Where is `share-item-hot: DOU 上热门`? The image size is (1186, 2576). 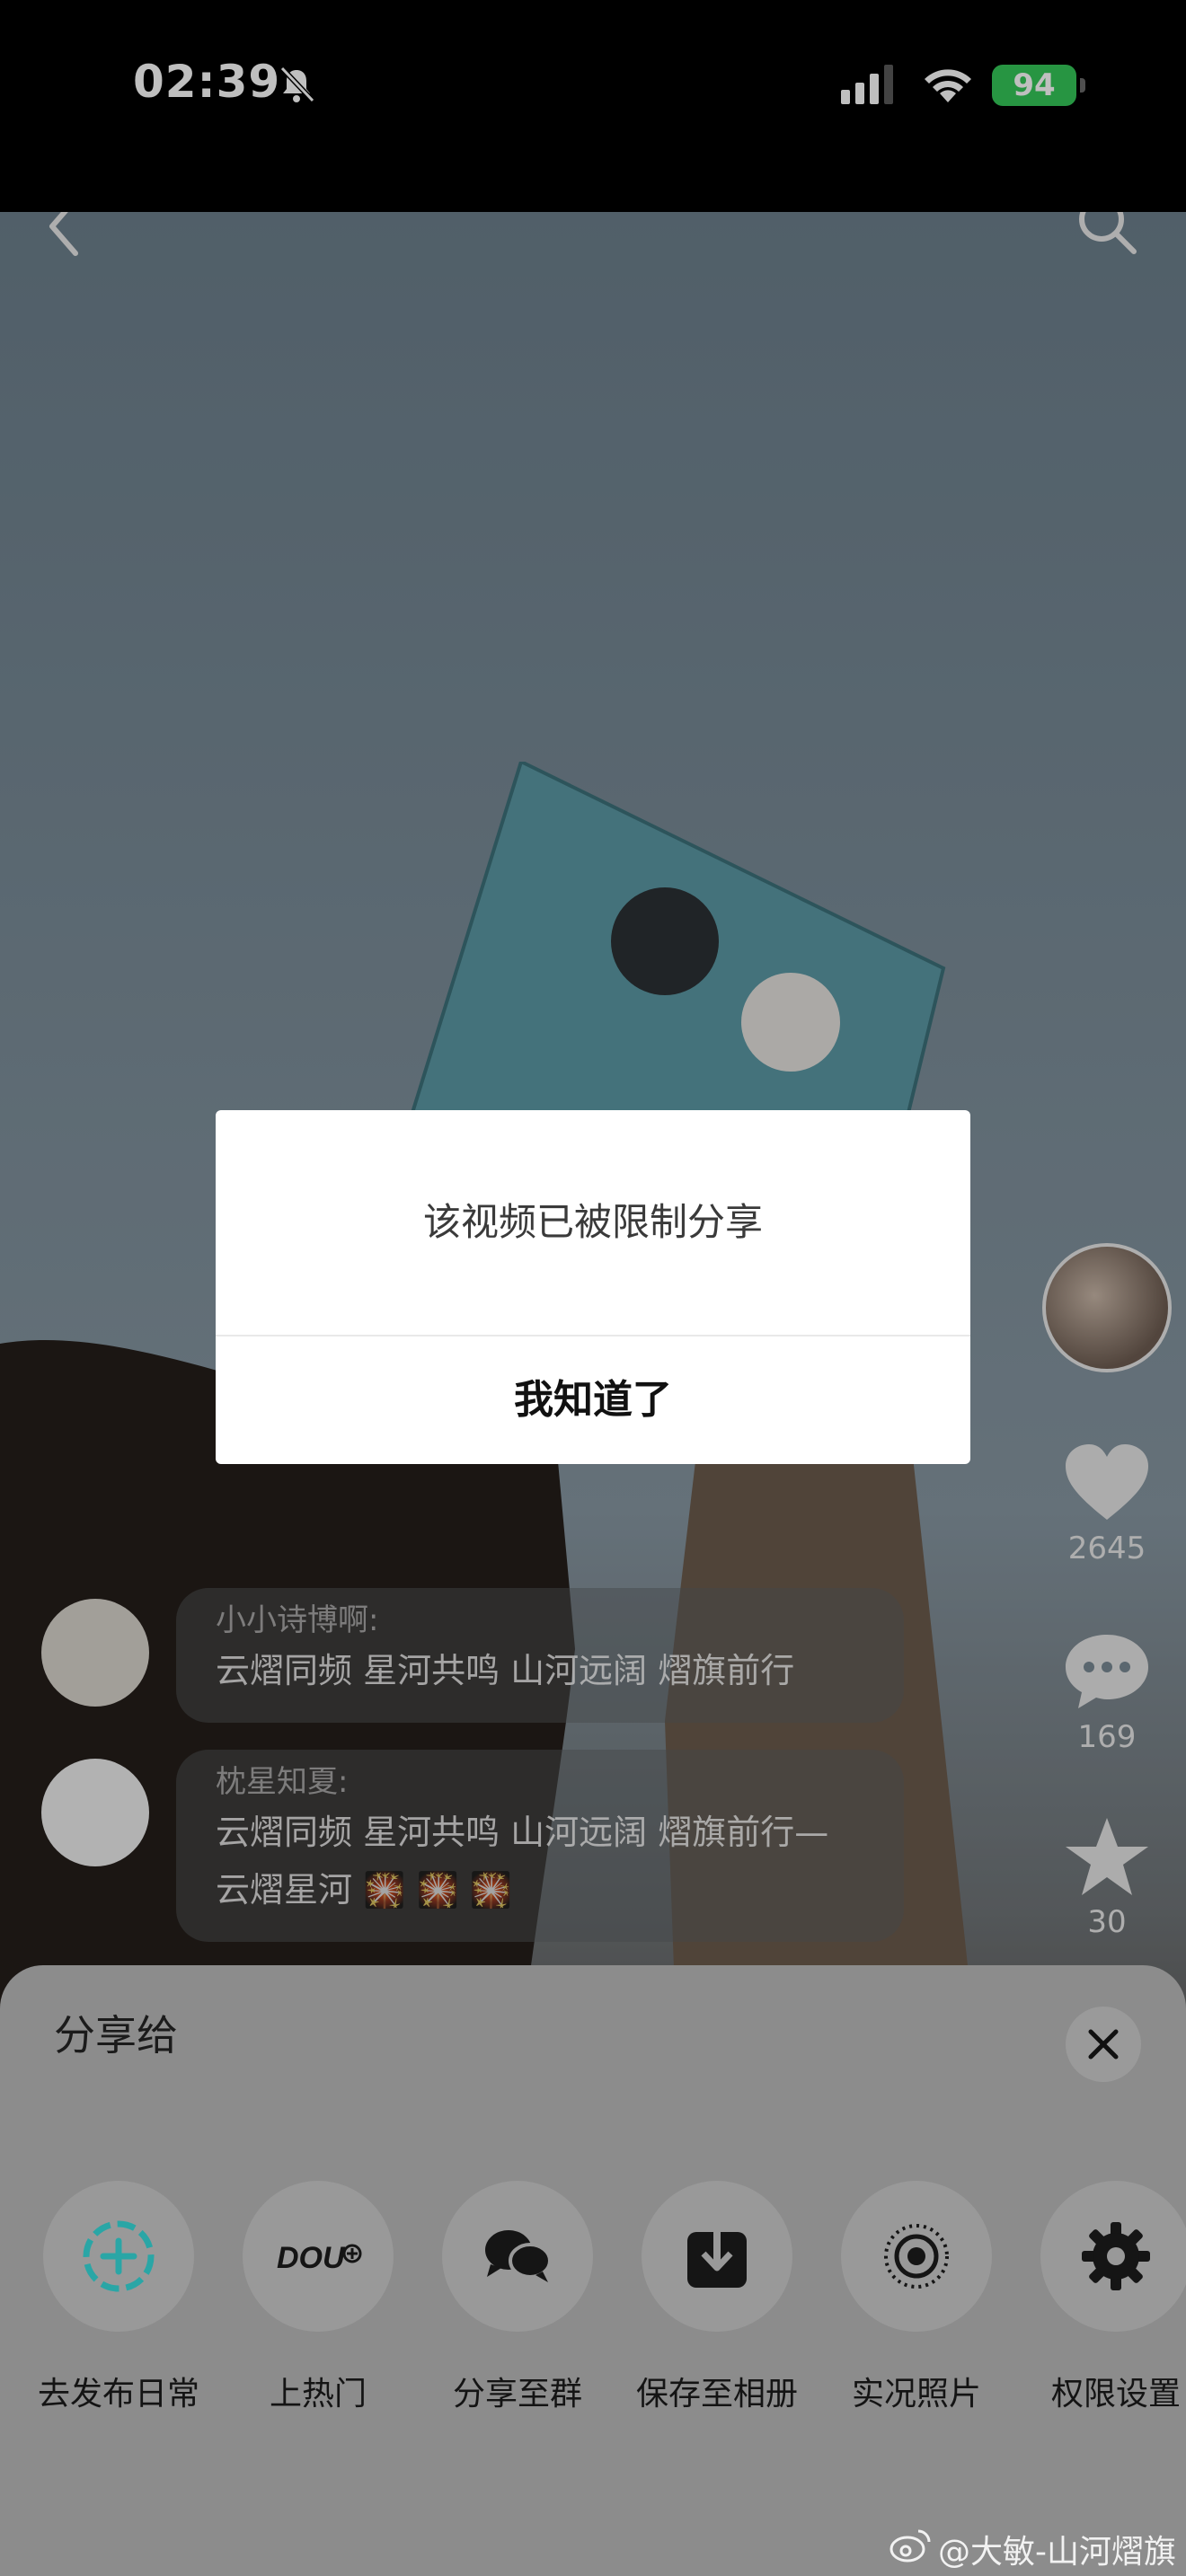
share-item-hot: DOU 上热门 is located at coordinates (318, 2297).